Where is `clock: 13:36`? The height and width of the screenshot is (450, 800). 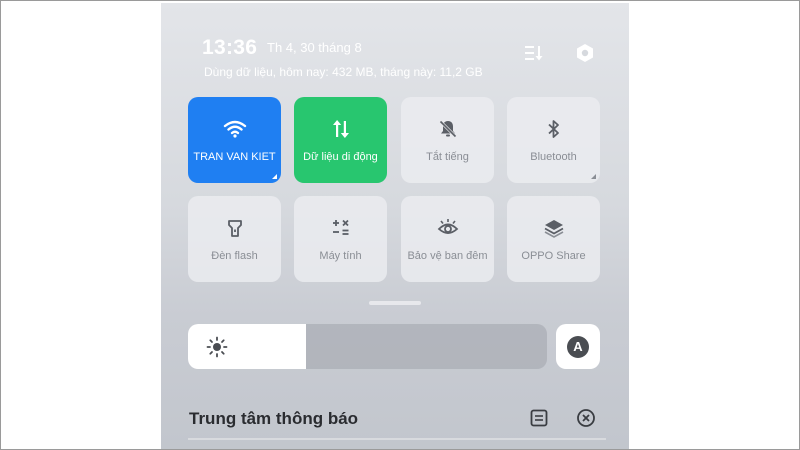
clock: 13:36 is located at coordinates (230, 47).